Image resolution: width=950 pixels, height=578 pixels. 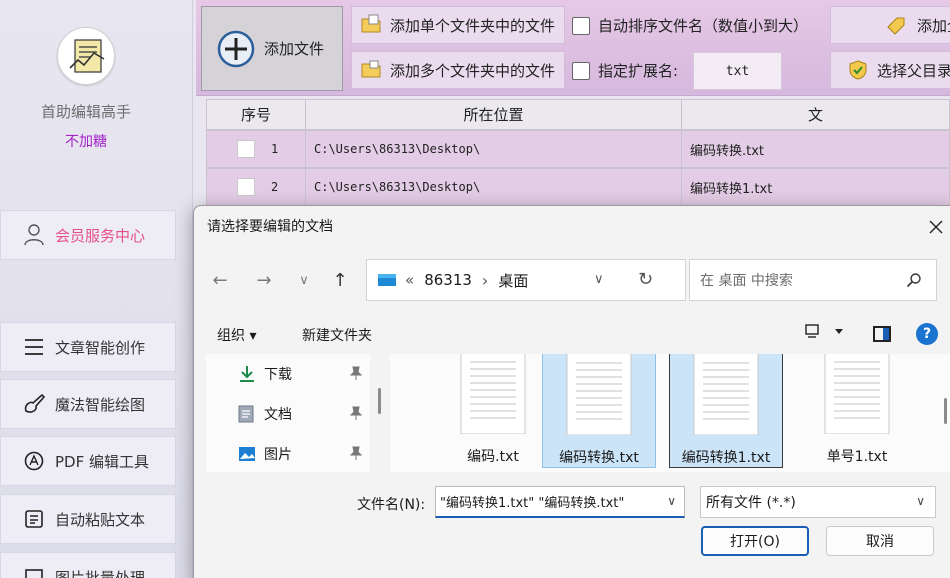 I want to click on table-header: 序号 所在位置 文, so click(x=578, y=114).